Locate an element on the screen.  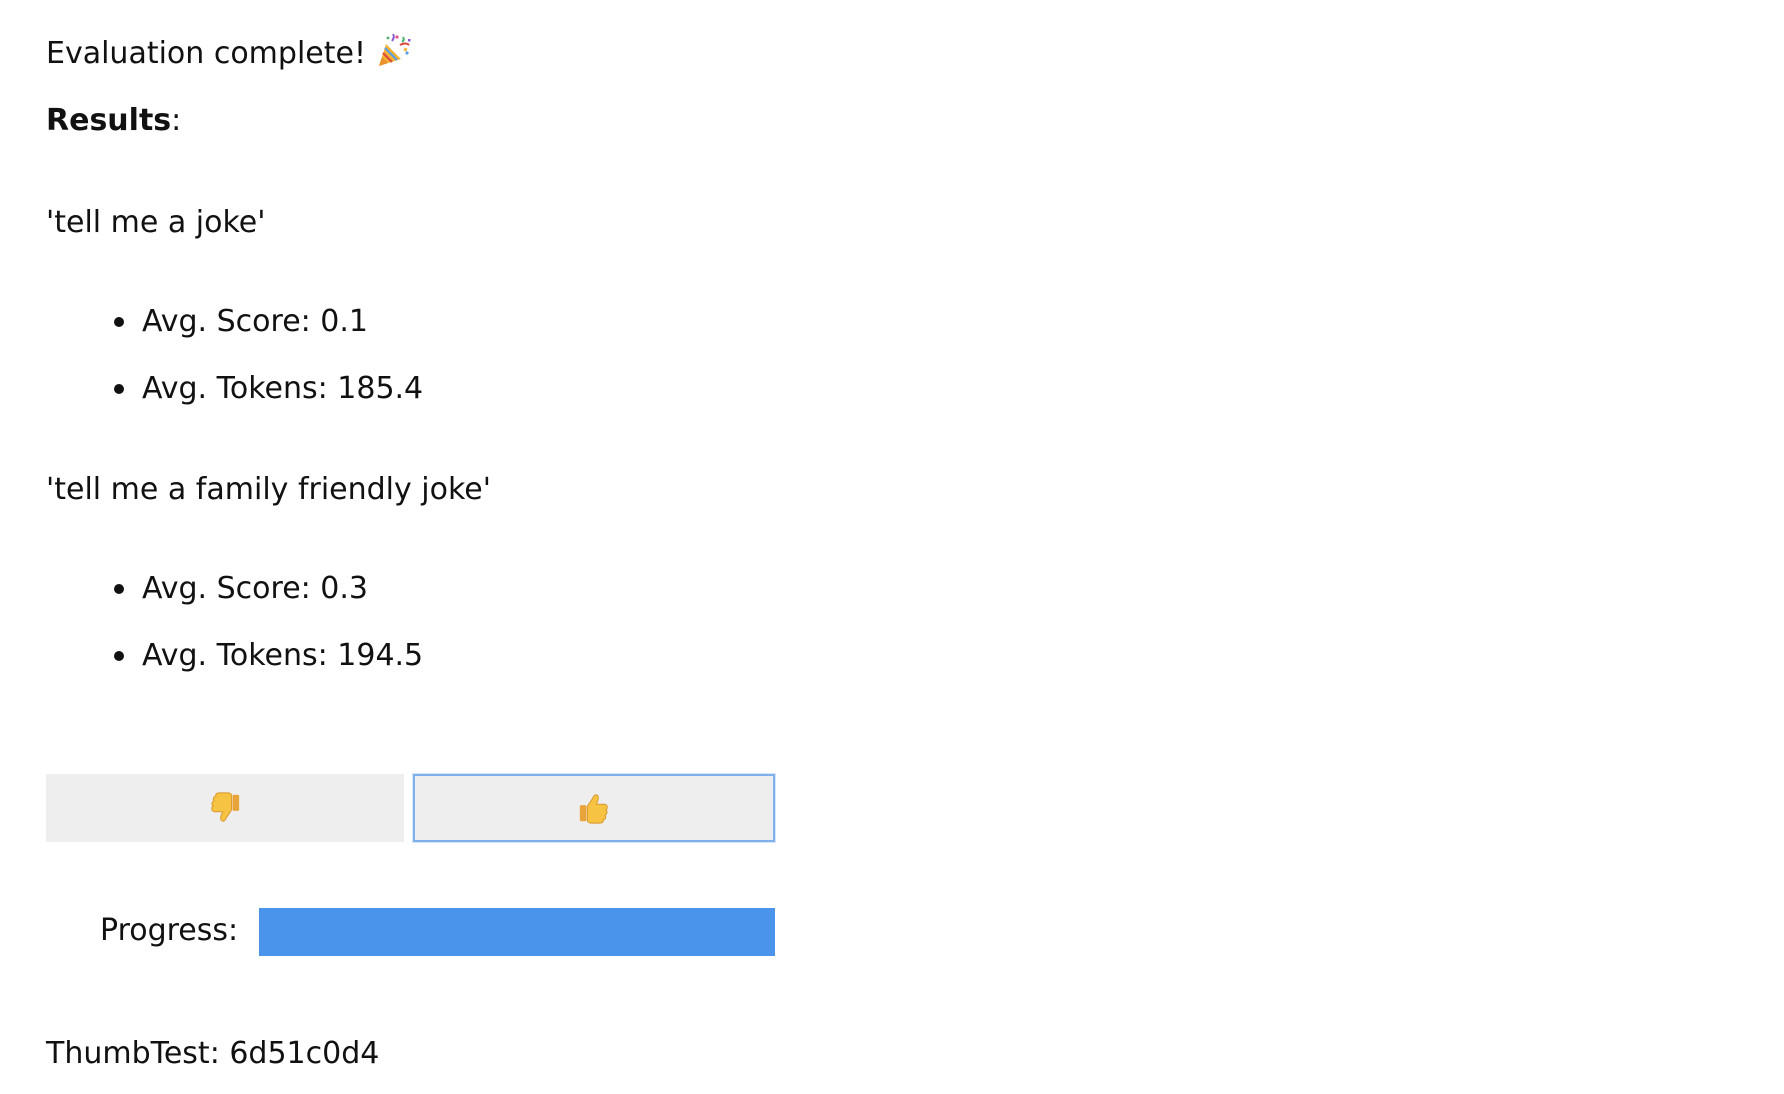
progress-label: Progress: is located at coordinates (169, 930).